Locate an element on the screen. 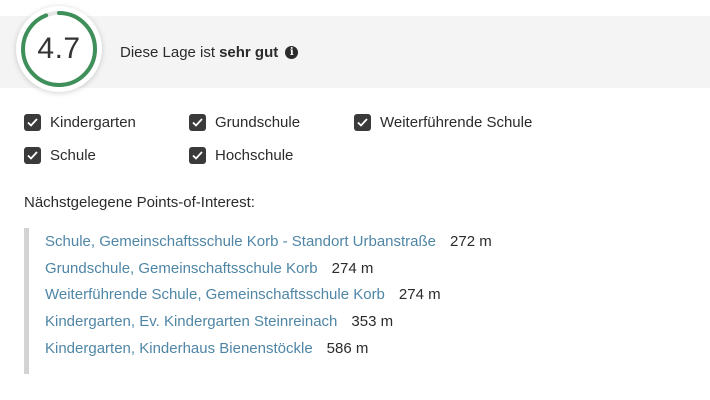 Image resolution: width=710 pixels, height=400 pixels. filter-grundschule: Grundschule is located at coordinates (244, 122).